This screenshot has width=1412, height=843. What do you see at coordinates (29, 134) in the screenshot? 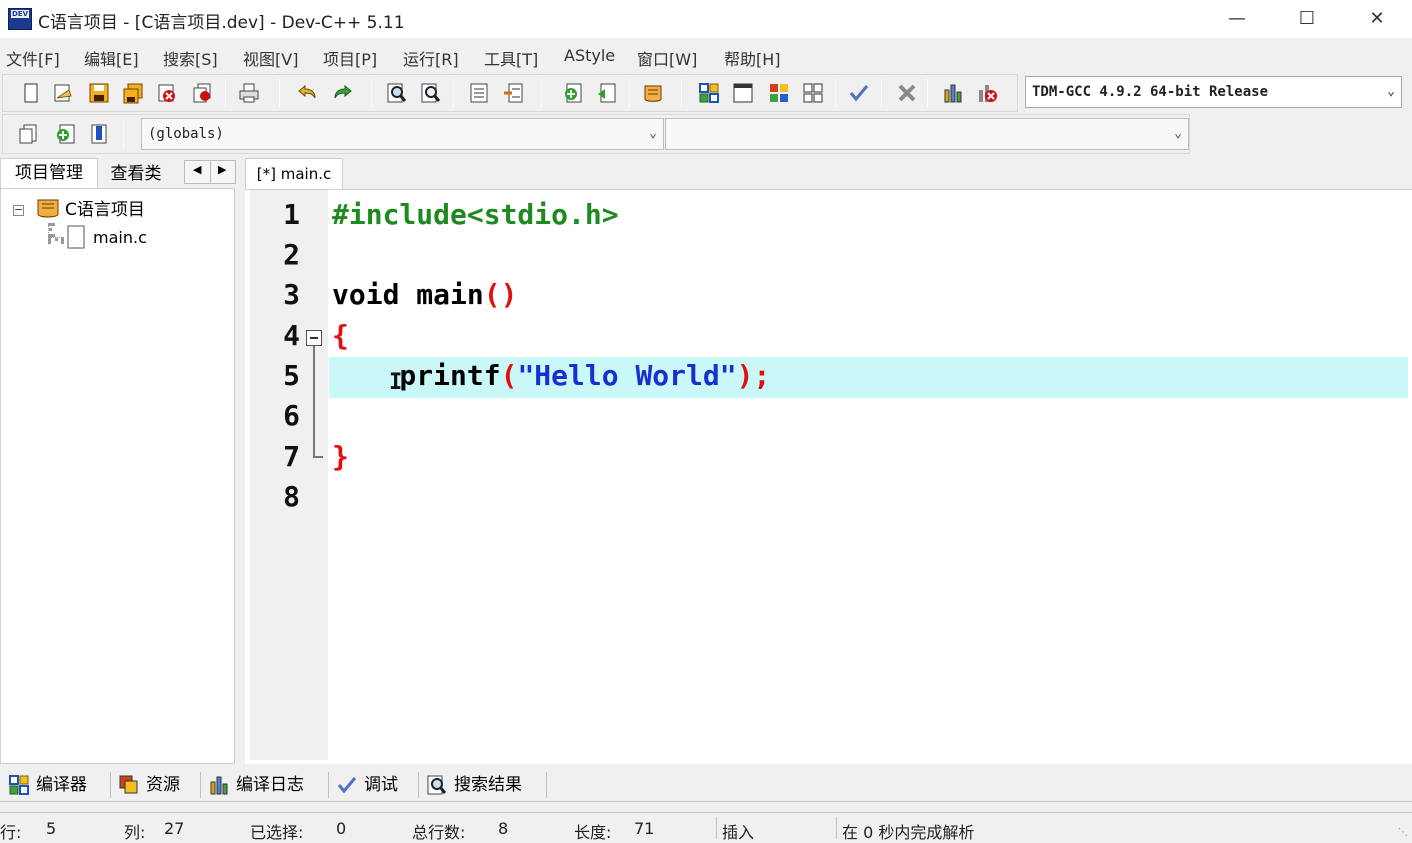
I see `insert-button` at bounding box center [29, 134].